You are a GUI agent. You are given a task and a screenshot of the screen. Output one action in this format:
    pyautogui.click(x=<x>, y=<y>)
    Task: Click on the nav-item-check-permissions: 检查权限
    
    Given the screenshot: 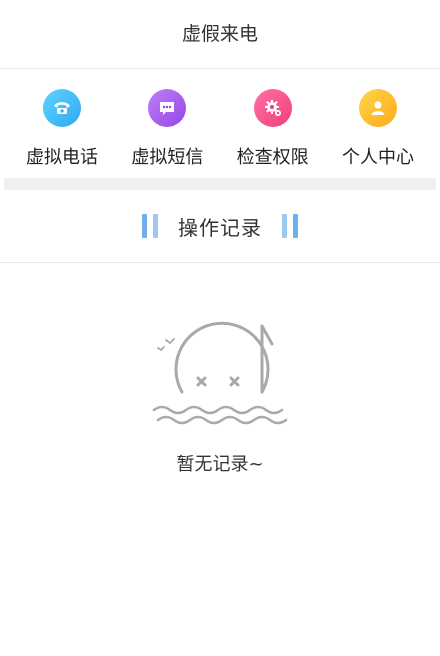 What is the action you would take?
    pyautogui.click(x=273, y=123)
    